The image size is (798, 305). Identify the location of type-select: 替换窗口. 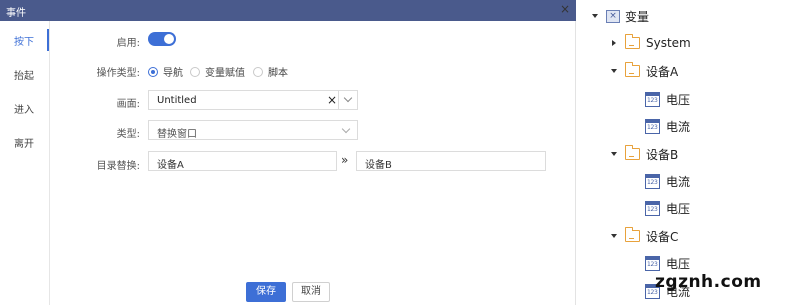
(253, 130).